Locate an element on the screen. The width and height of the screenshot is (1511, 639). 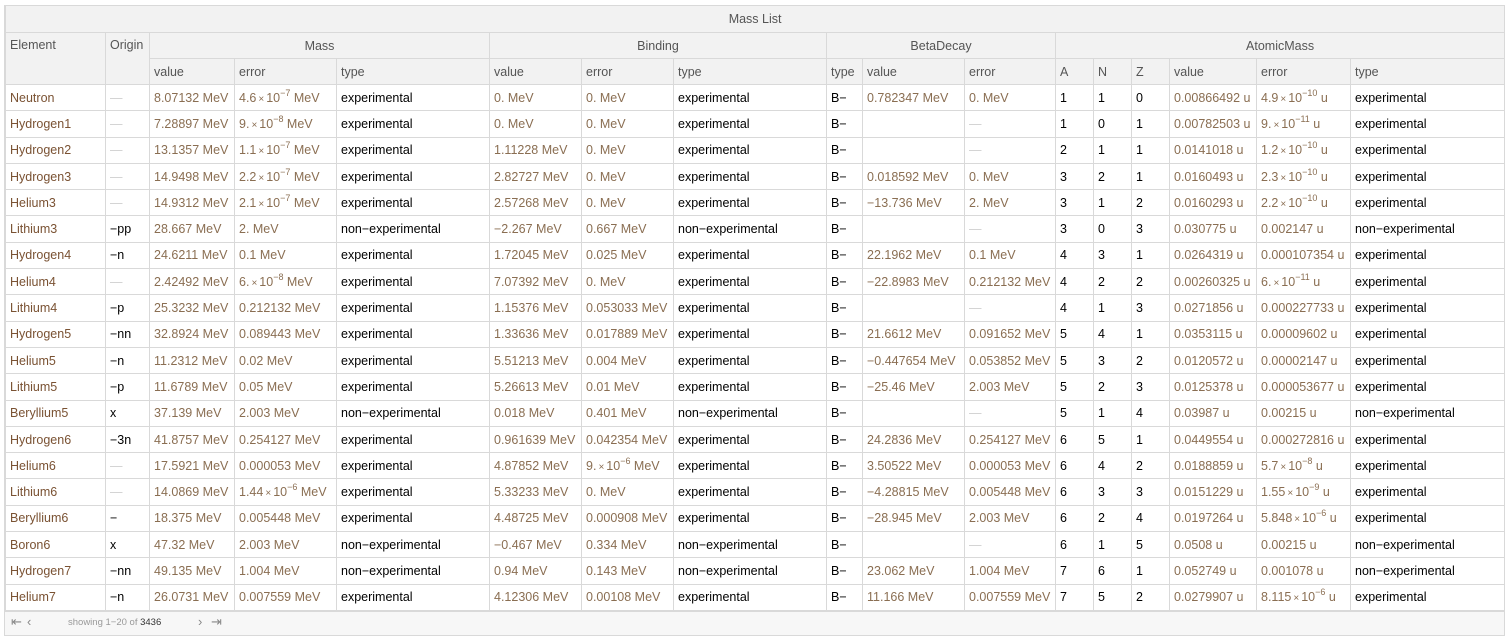
cell-beta-value: −22.8983 MeV is located at coordinates (913, 282).